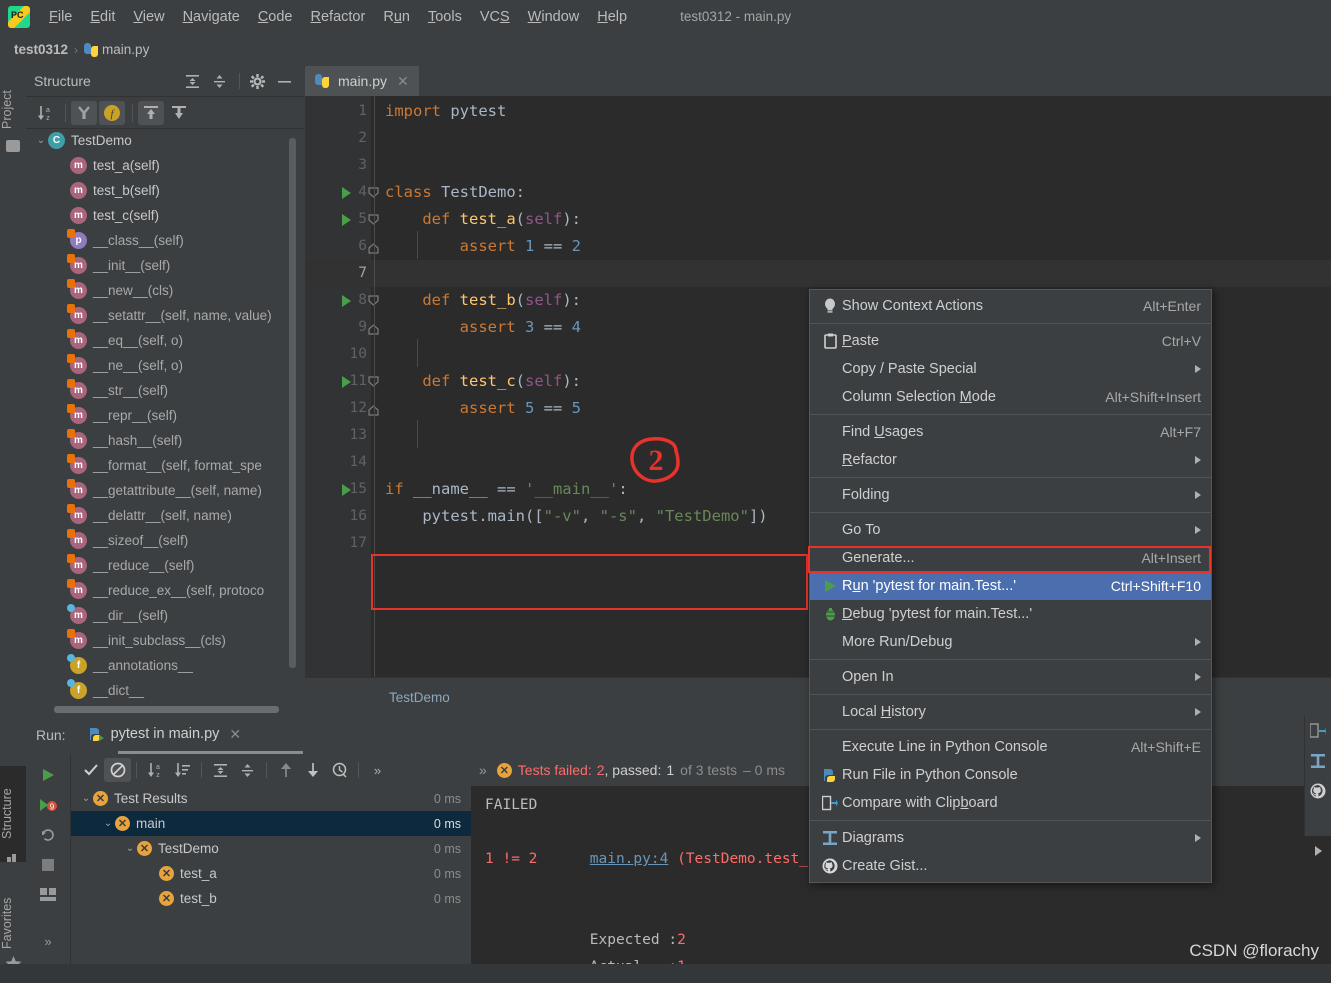 The height and width of the screenshot is (983, 1331). Describe the element at coordinates (1010, 642) in the screenshot. I see `context-menu-item: More Run/Debug` at that location.